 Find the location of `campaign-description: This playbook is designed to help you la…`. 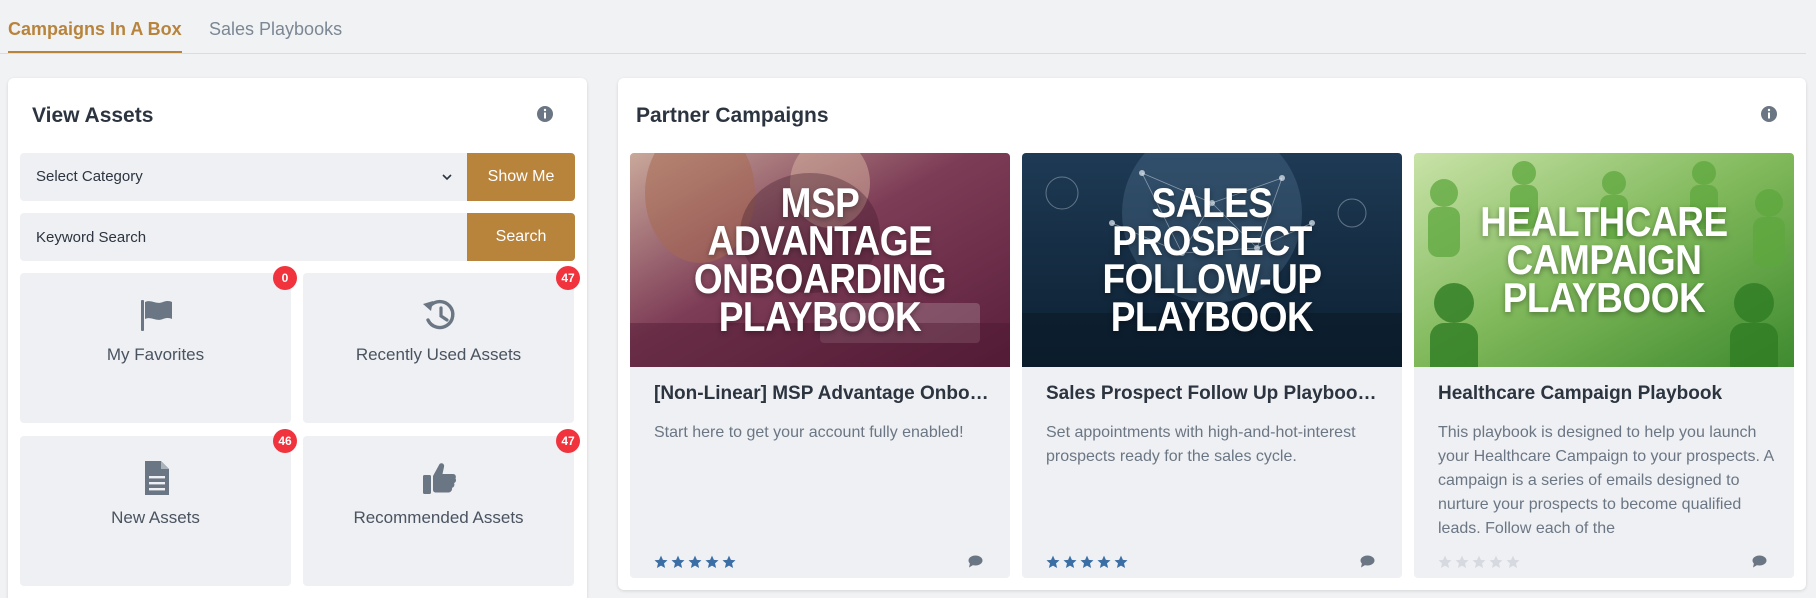

campaign-description: This playbook is designed to help you la… is located at coordinates (1606, 480).